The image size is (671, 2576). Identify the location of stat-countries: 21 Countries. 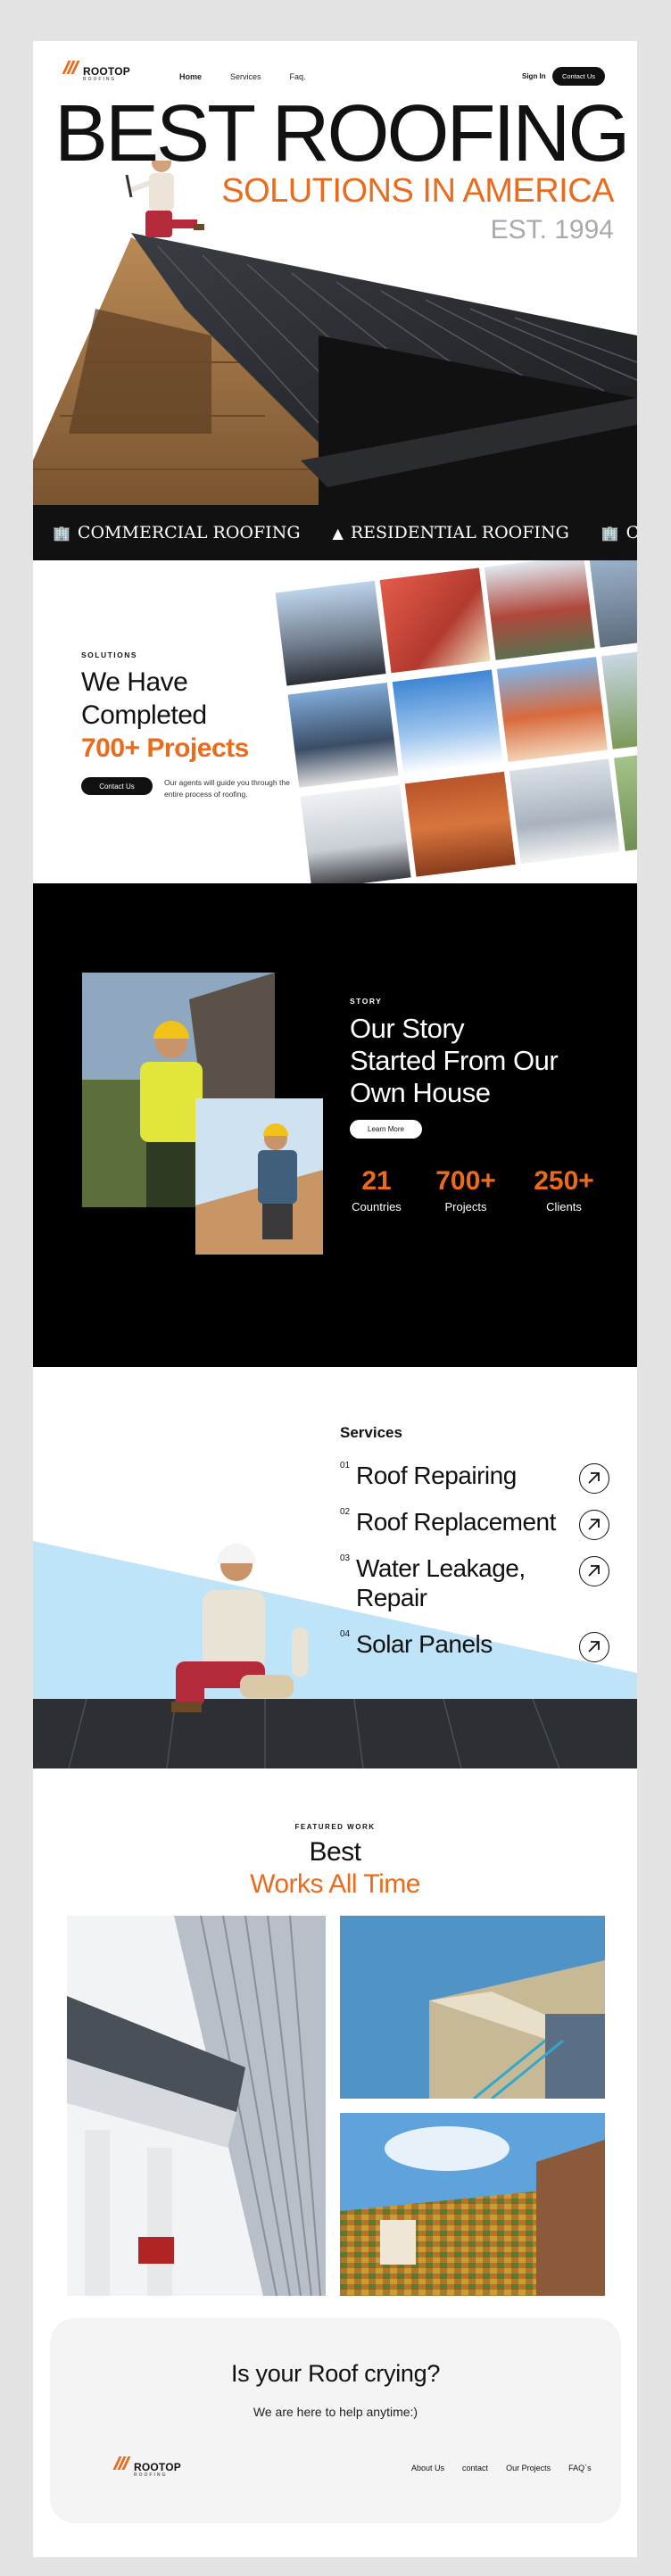
(376, 1189).